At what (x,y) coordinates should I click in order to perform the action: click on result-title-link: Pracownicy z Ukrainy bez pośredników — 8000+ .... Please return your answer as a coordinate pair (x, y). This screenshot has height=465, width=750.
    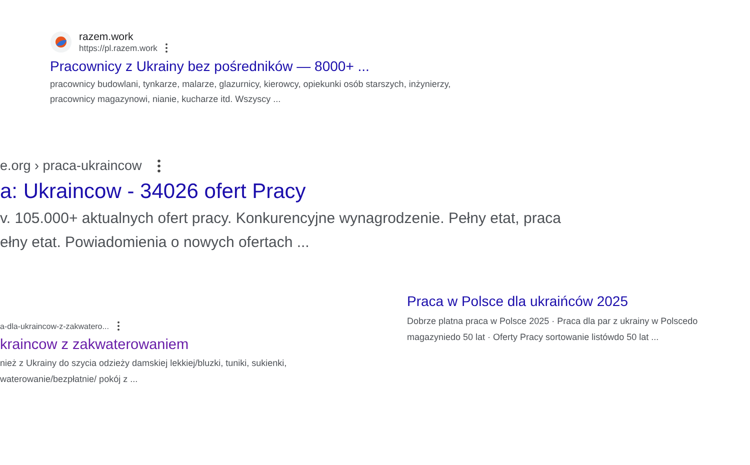
    Looking at the image, I should click on (250, 66).